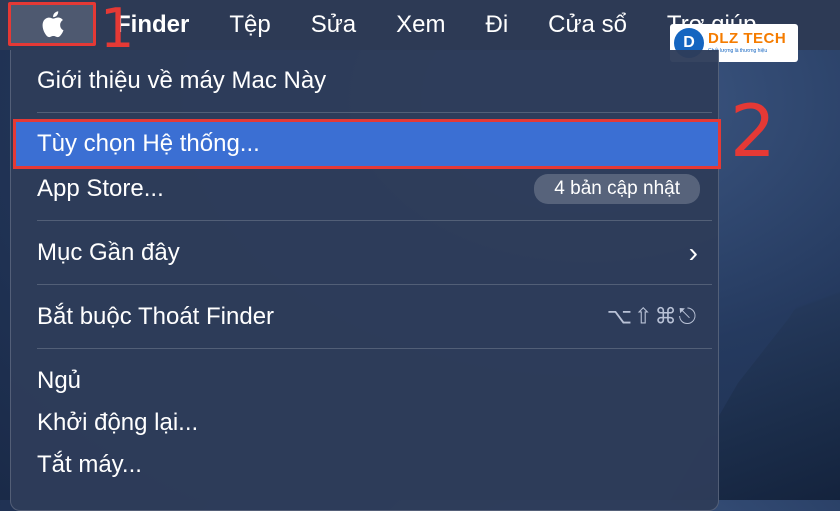 Image resolution: width=840 pixels, height=511 pixels. What do you see at coordinates (59, 380) in the screenshot?
I see `menu-item-label: Ngủ` at bounding box center [59, 380].